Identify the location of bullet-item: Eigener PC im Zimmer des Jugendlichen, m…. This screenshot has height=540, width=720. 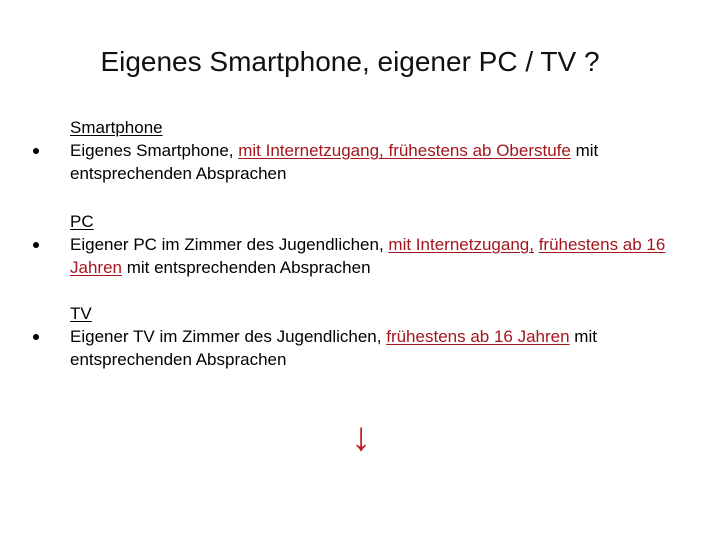
(351, 256).